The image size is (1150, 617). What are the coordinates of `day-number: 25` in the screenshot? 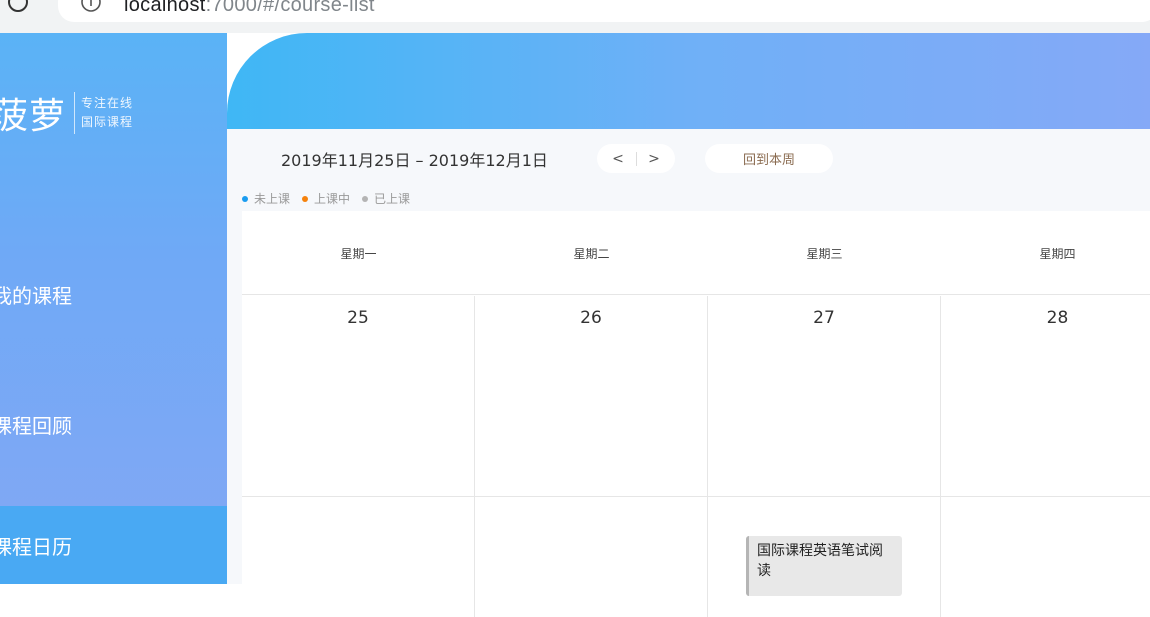 It's located at (358, 318).